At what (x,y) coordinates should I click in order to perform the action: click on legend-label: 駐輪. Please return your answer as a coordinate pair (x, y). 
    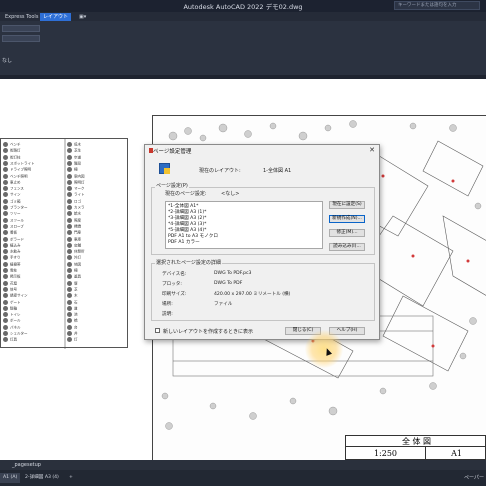
    Looking at the image, I should click on (13, 308).